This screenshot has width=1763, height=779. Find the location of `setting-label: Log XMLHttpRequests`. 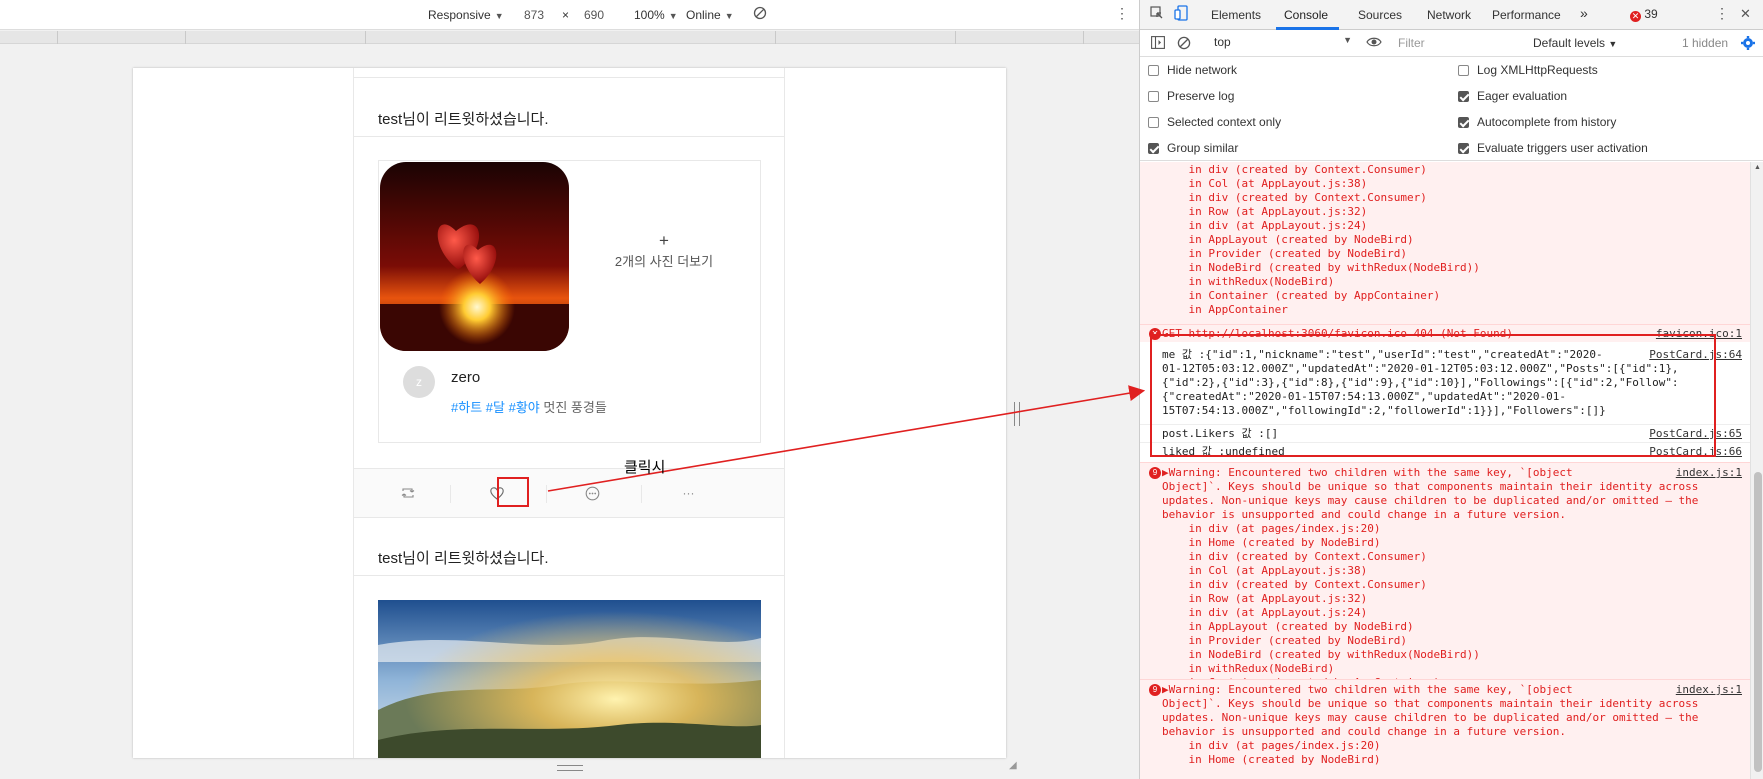

setting-label: Log XMLHttpRequests is located at coordinates (1537, 70).